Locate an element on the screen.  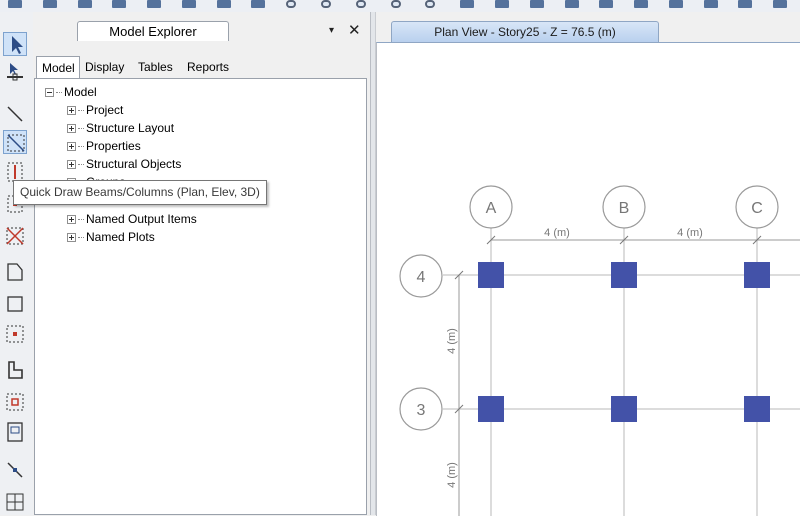
tree-item-structural-objects: Structural Objects is located at coordinates (124, 164).